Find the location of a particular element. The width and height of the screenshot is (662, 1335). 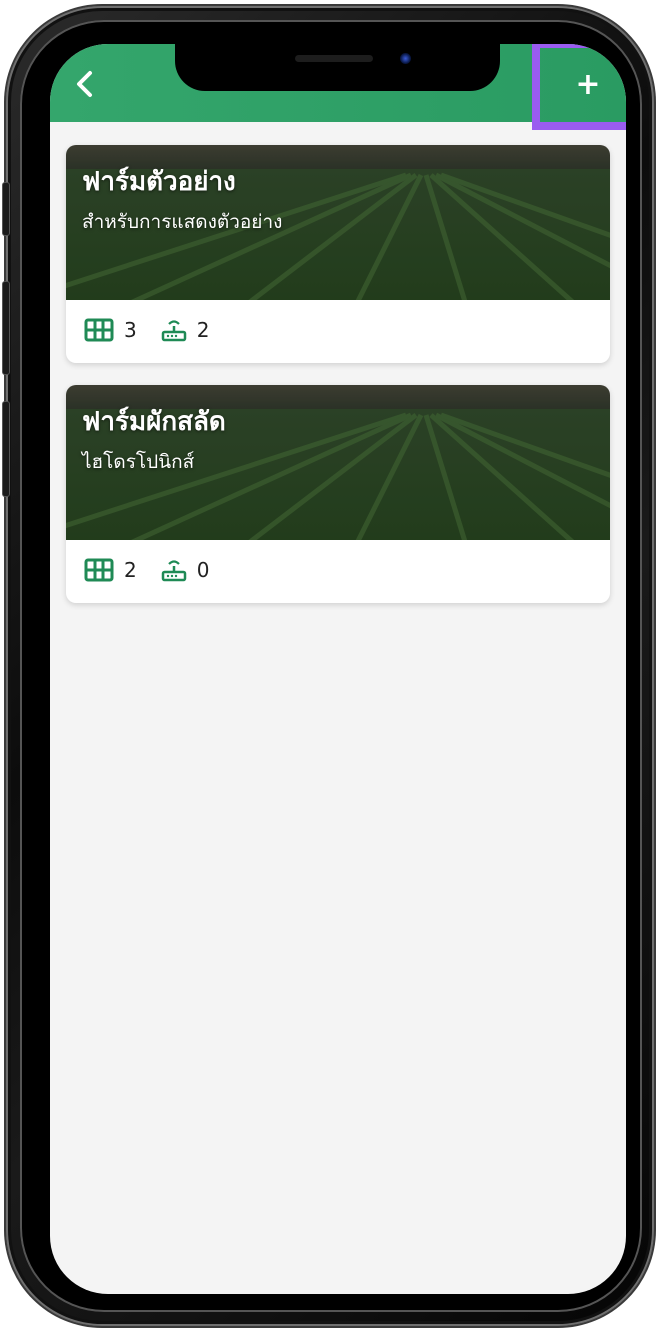

farm-stats: 3 2 is located at coordinates (158, 330).